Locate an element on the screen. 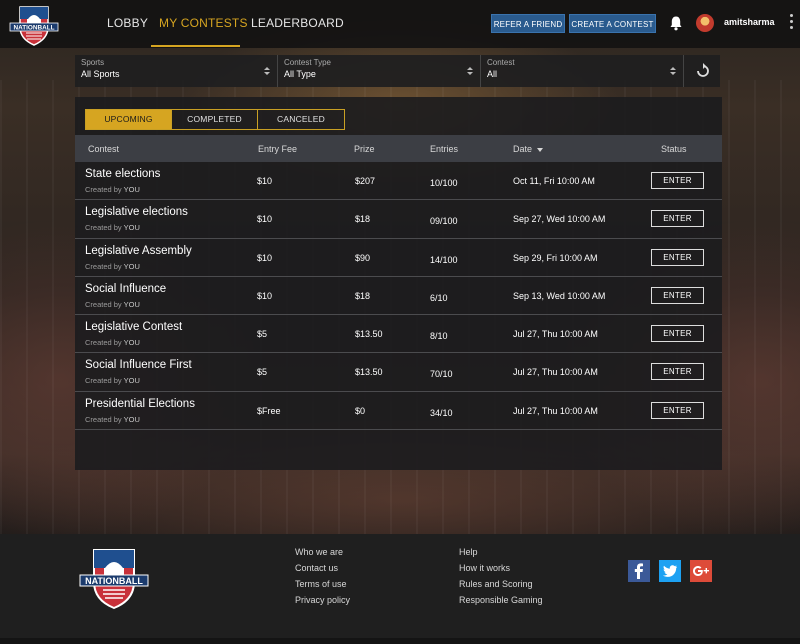  tab-upcoming: UPCOMING is located at coordinates (129, 119).